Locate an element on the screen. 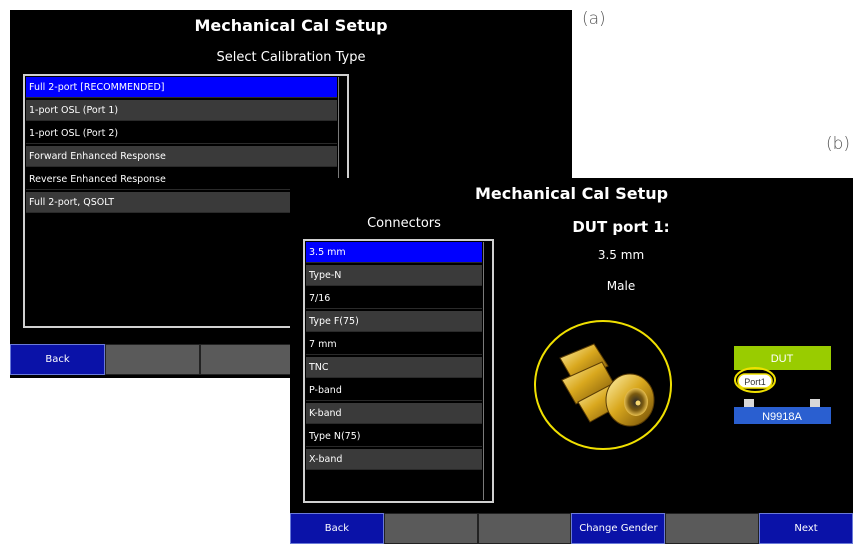 The height and width of the screenshot is (544, 853). list-item: Type F(75) is located at coordinates (394, 321).